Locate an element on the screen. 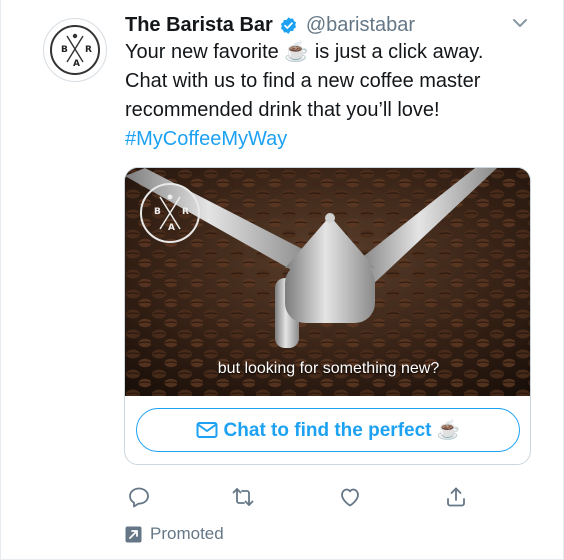  promoted-label: Promoted is located at coordinates (187, 533).